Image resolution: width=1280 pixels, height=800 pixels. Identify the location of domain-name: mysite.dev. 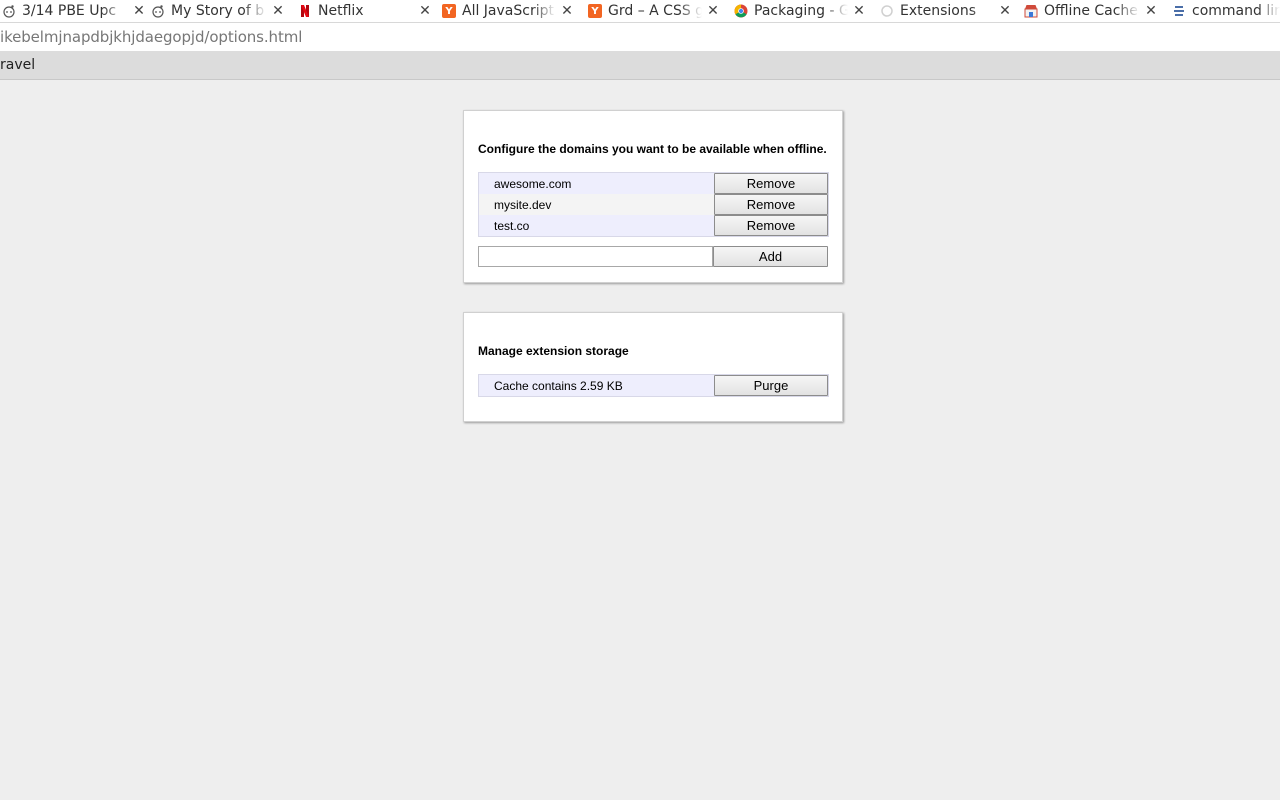
(596, 204).